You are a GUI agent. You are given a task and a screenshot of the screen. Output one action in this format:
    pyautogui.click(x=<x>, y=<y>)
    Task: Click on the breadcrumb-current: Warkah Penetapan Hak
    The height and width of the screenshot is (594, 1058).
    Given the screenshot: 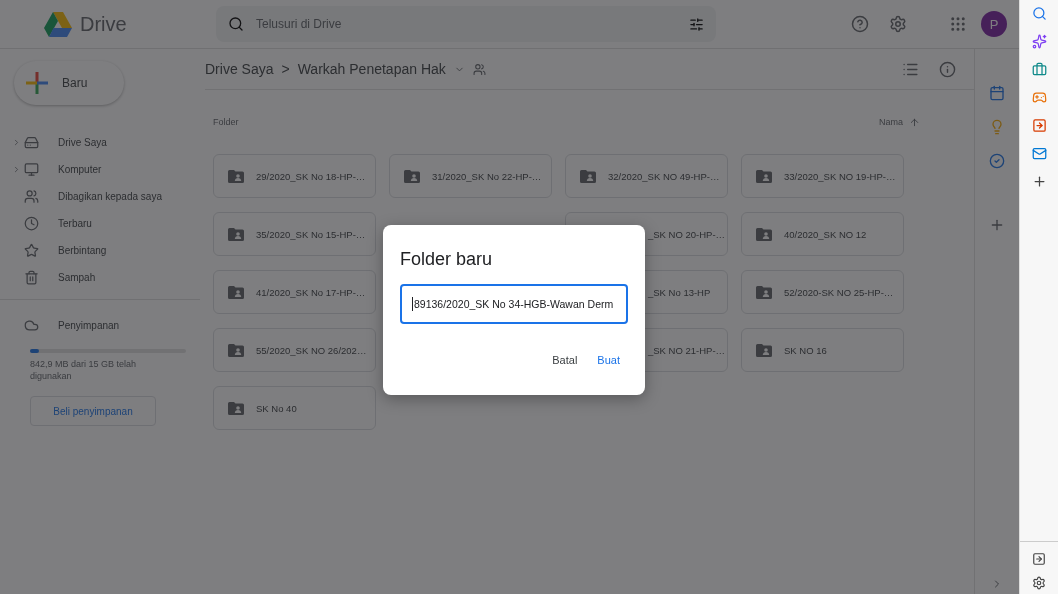 What is the action you would take?
    pyautogui.click(x=371, y=69)
    